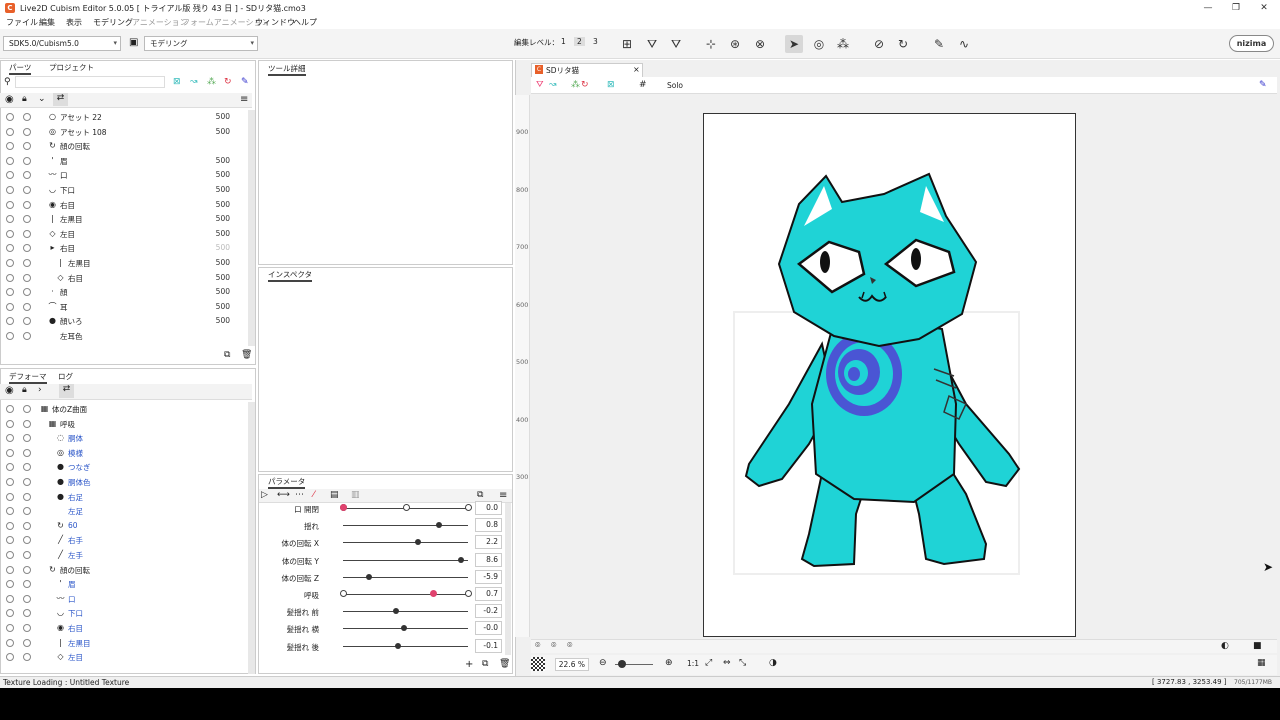  What do you see at coordinates (735, 44) in the screenshot?
I see `rotation-deformer-icon: ⊛` at bounding box center [735, 44].